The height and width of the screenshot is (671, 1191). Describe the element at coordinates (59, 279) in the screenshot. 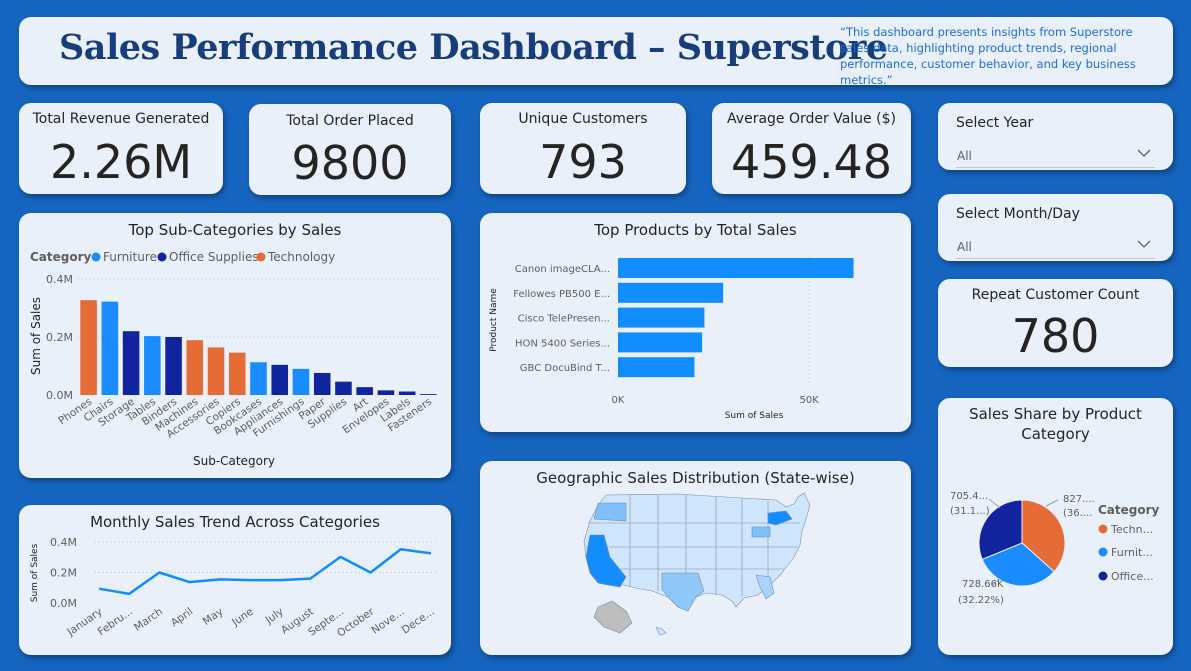

I see `y-tick-label: 0.4M` at that location.